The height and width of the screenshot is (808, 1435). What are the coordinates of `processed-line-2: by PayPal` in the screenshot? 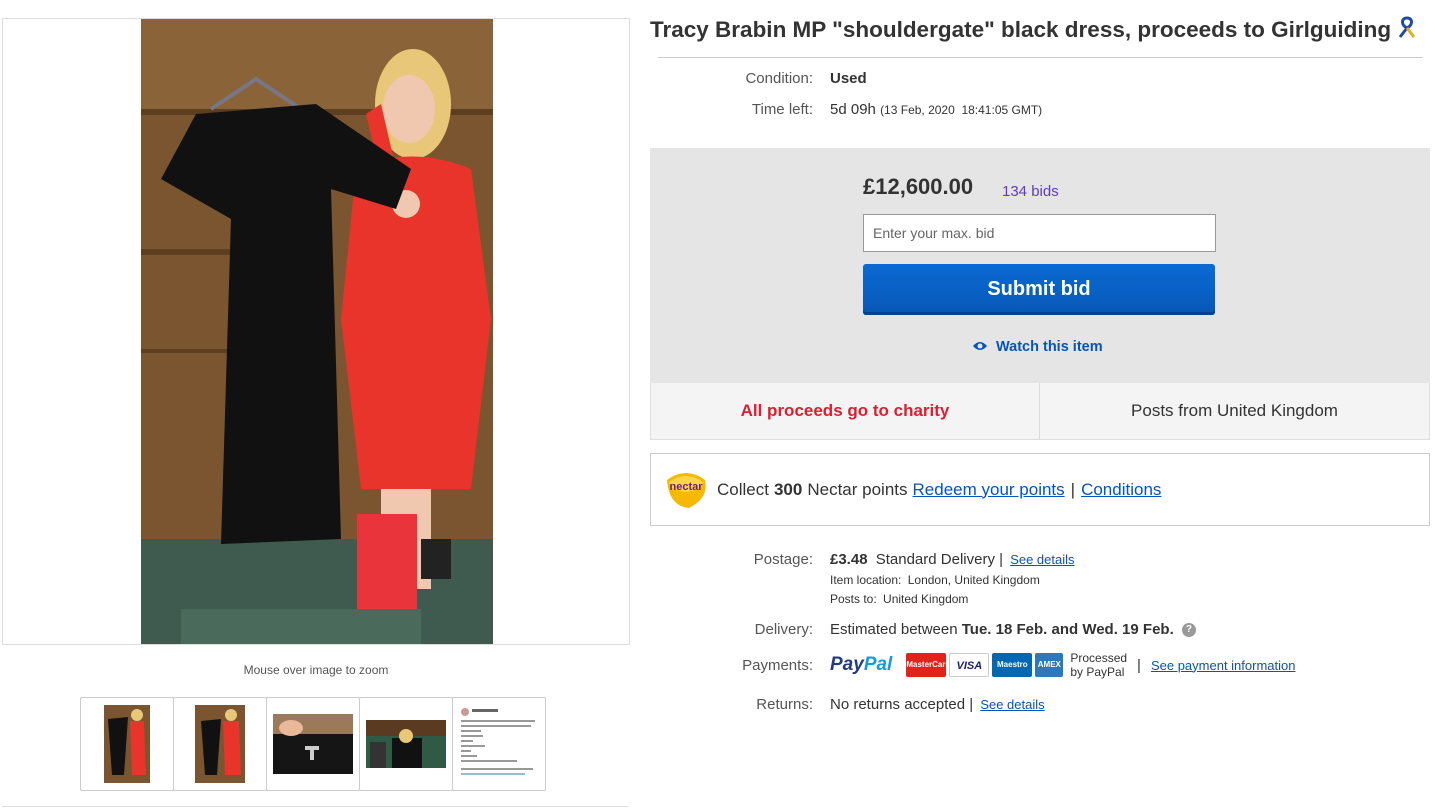 It's located at (1097, 672).